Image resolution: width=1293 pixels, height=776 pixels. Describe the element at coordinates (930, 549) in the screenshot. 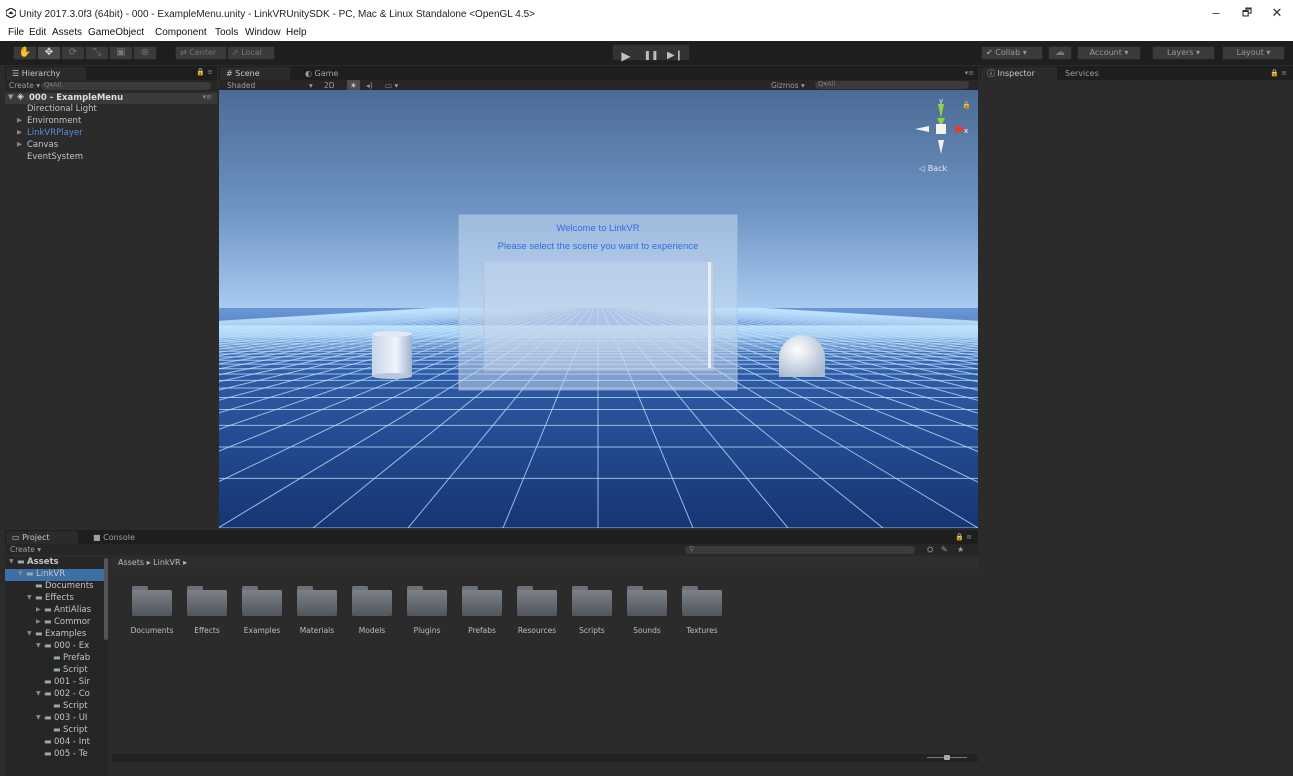

I see `filter-type-icon: ⛭` at that location.